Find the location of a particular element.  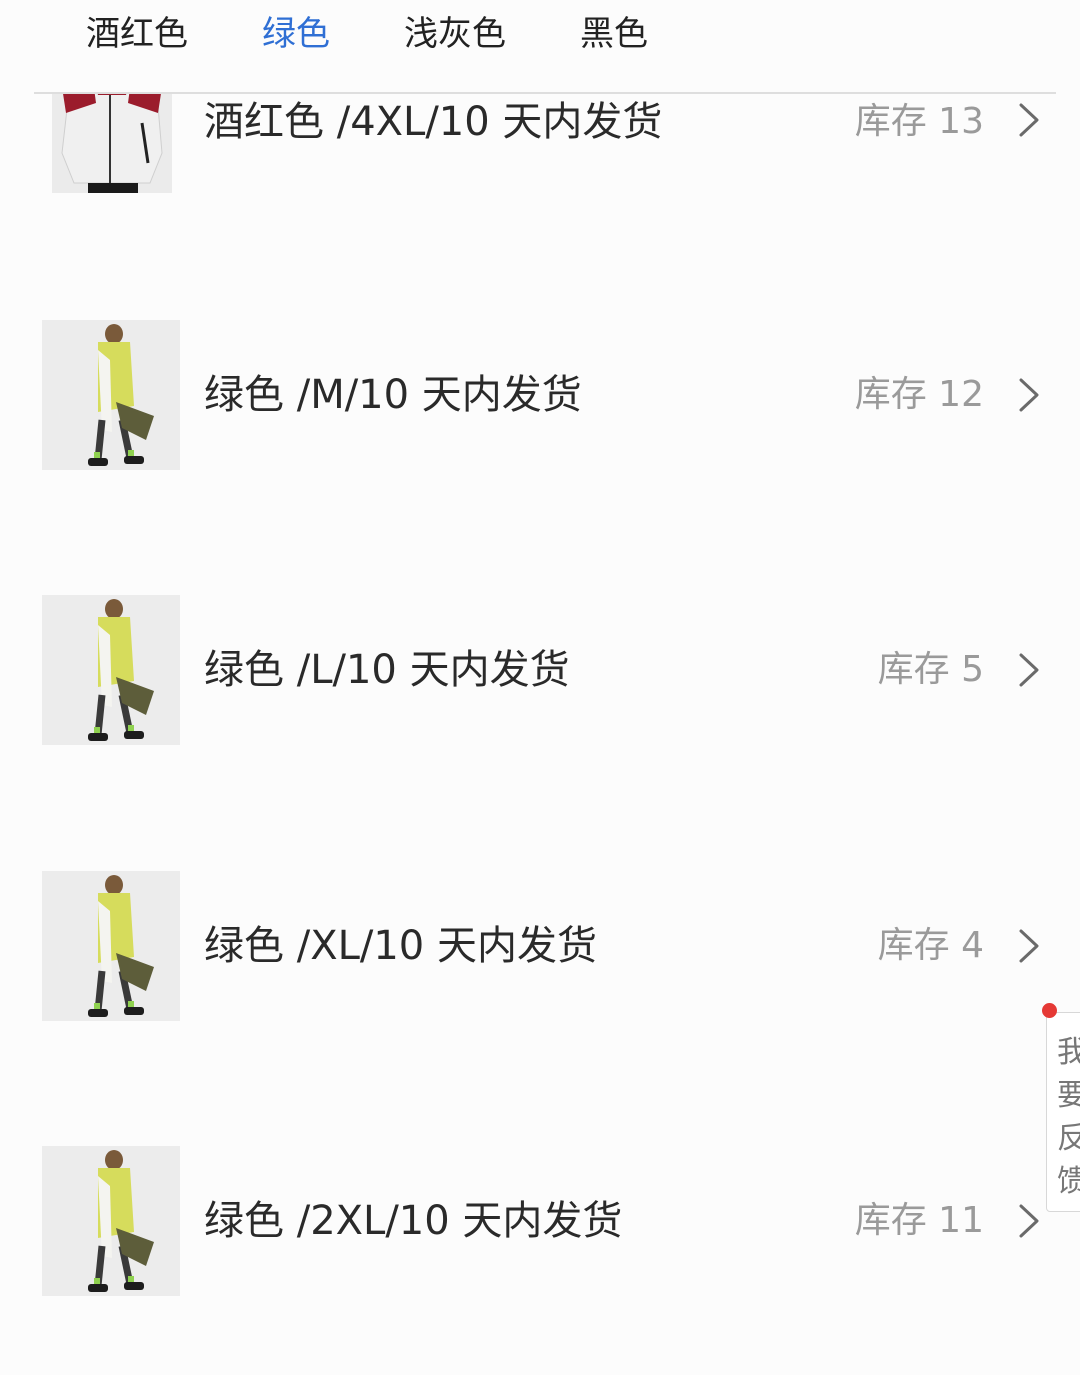

sku-label: 酒红色 /4XL/10 天内发货 is located at coordinates (433, 122).